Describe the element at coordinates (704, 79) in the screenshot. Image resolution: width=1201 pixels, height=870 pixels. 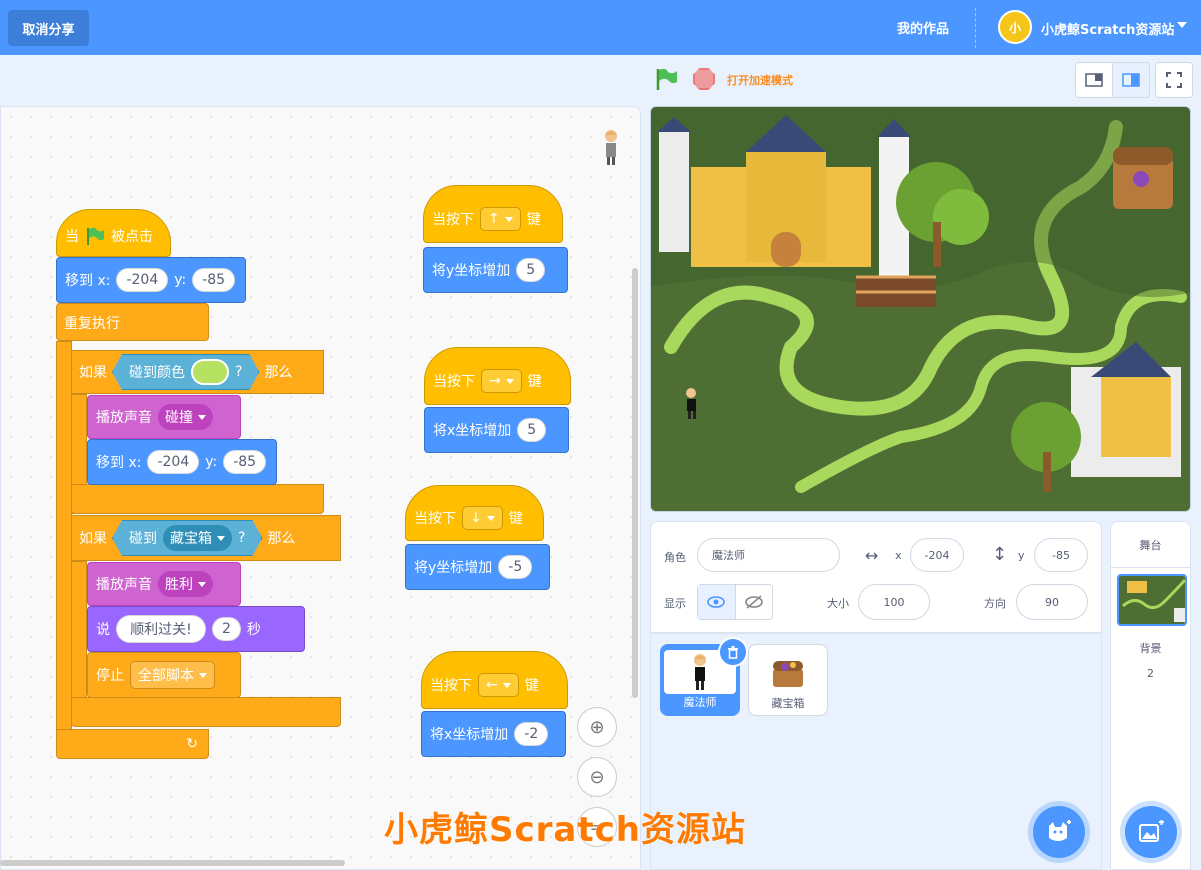
I see `stop-button` at that location.